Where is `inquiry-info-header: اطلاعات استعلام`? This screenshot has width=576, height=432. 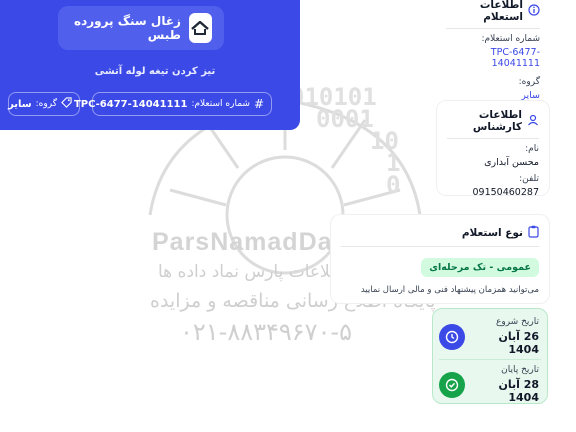
inquiry-info-header: اطلاعات استعلام is located at coordinates (493, 11).